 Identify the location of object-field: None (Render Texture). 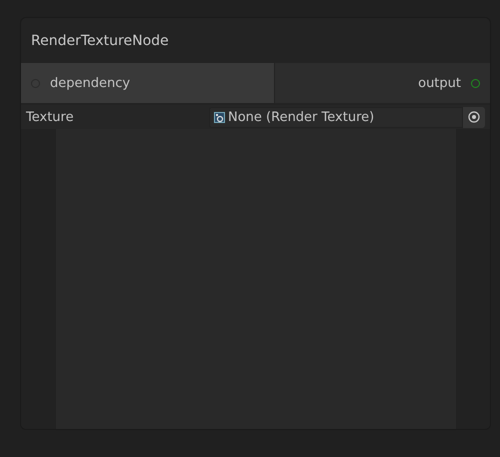
(336, 117).